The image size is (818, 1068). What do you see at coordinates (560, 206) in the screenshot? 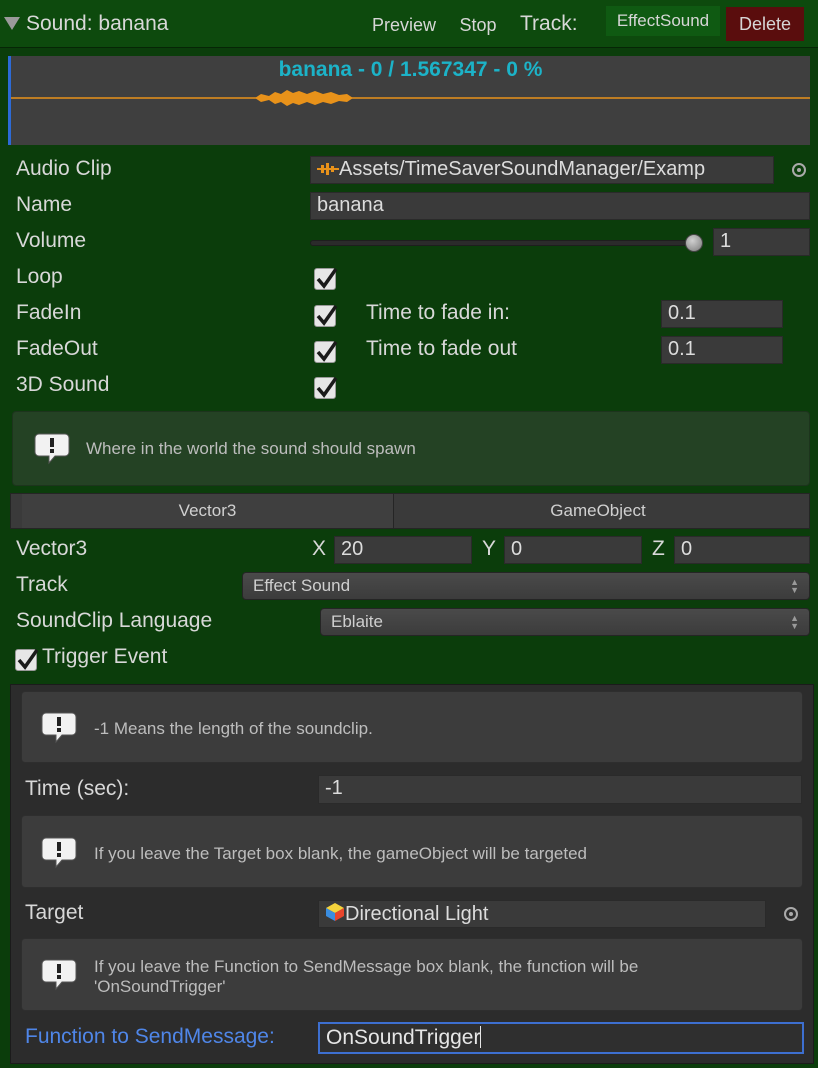
I see `name-field: banana` at bounding box center [560, 206].